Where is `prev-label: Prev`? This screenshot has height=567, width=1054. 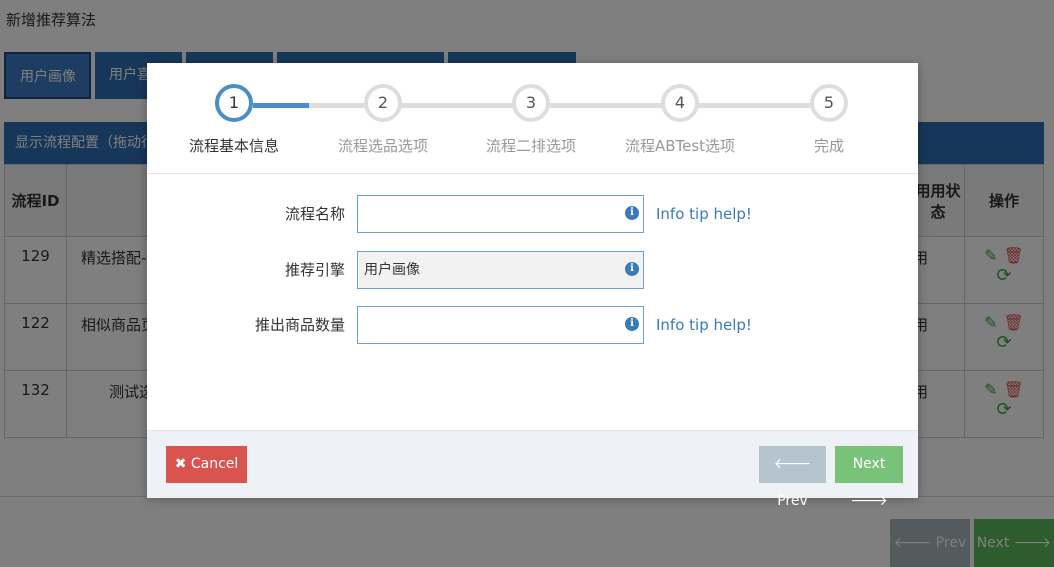 prev-label: Prev is located at coordinates (792, 501).